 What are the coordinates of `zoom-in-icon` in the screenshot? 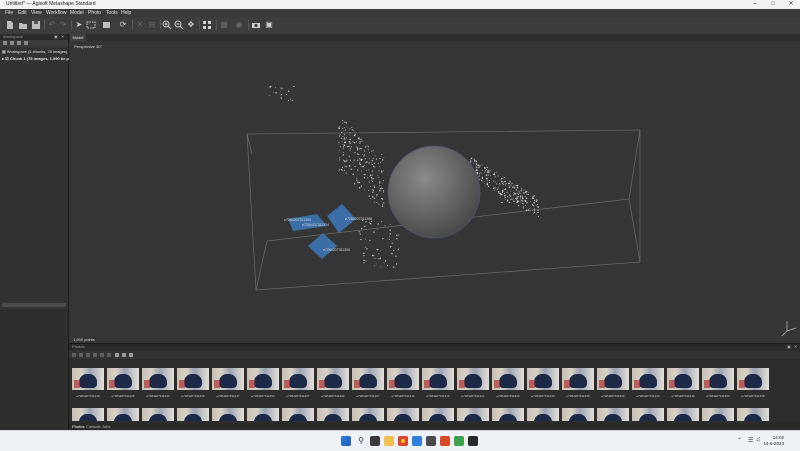 It's located at (167, 25).